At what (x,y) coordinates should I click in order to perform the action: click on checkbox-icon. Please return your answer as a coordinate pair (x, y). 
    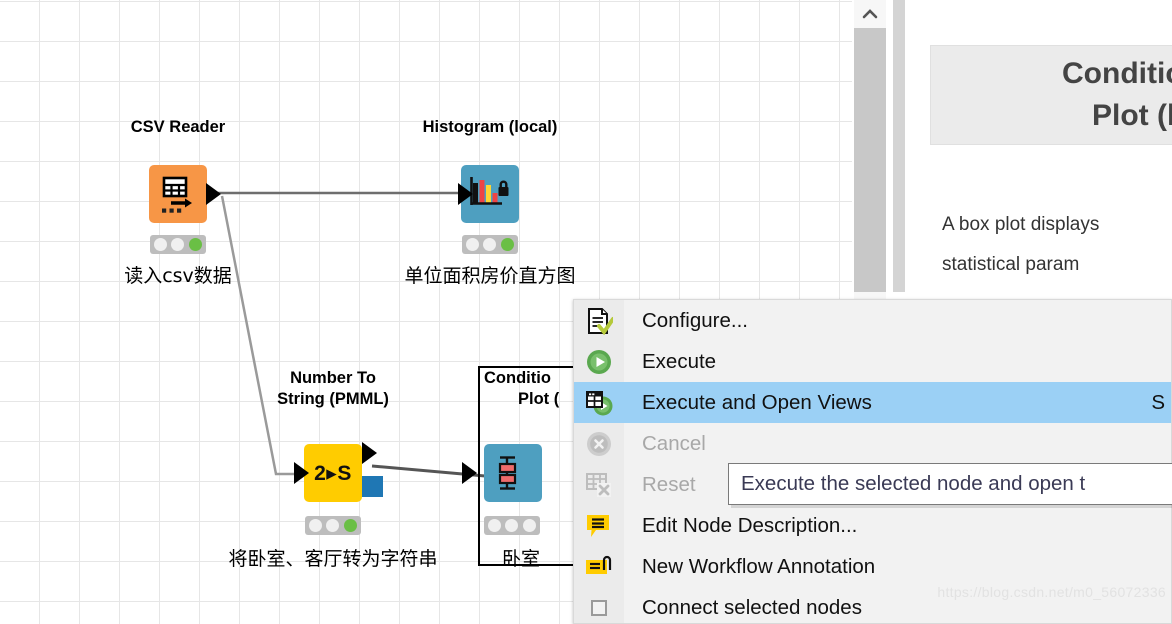
    Looking at the image, I should click on (599, 608).